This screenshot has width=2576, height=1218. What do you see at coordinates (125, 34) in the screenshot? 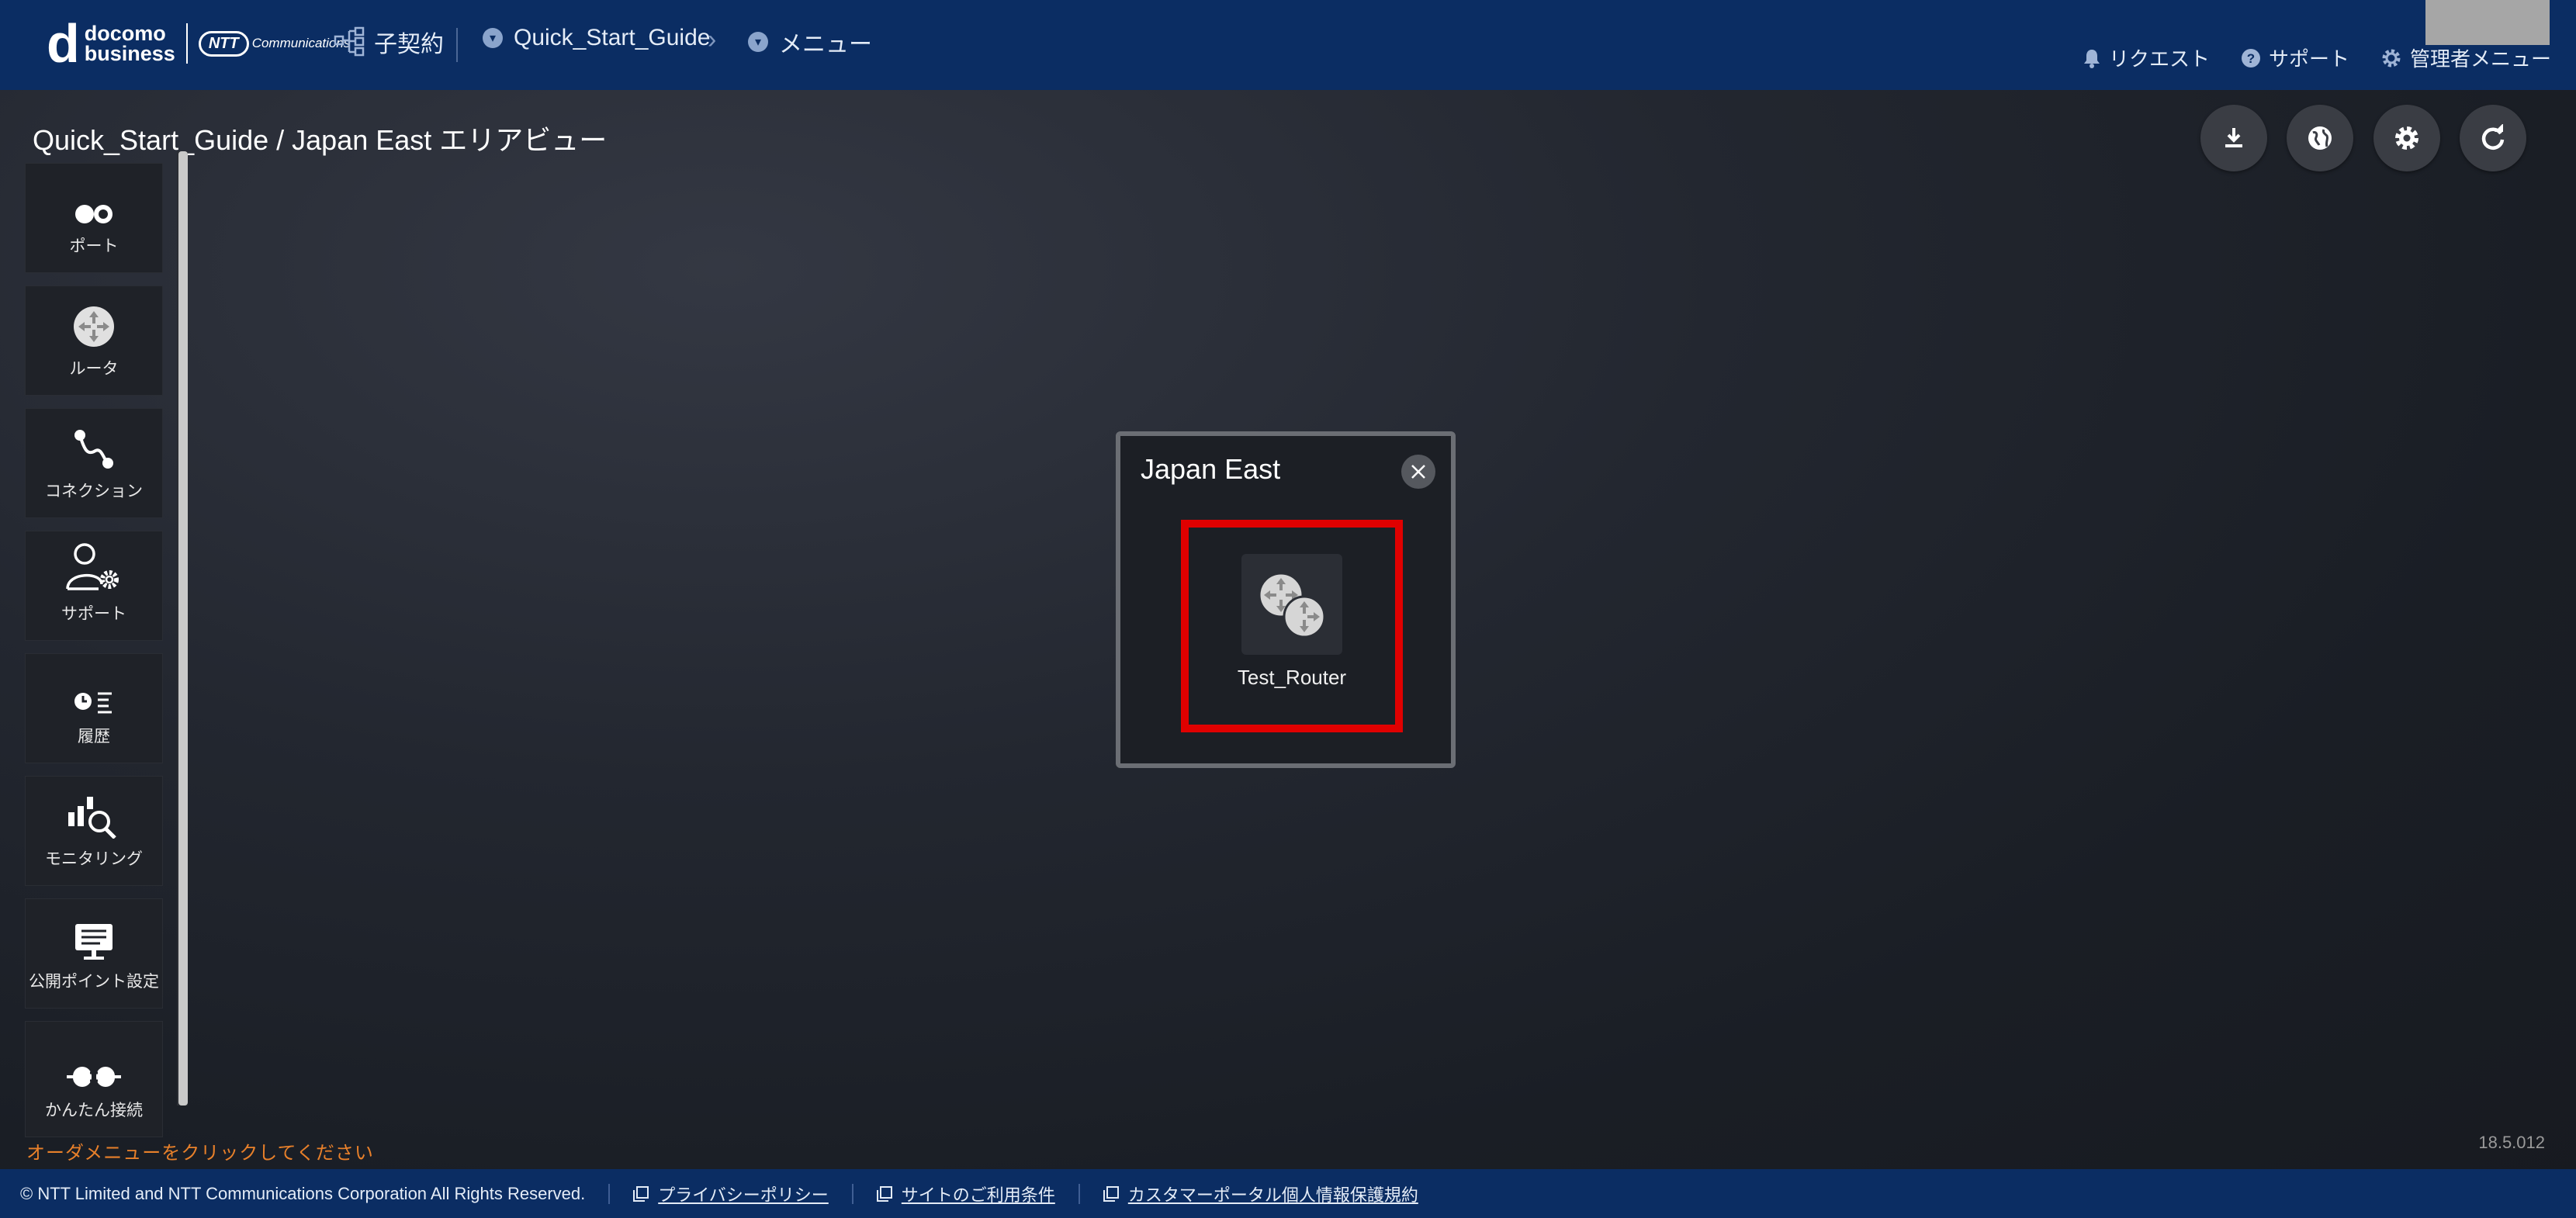
I see `logo-line1: docomo` at bounding box center [125, 34].